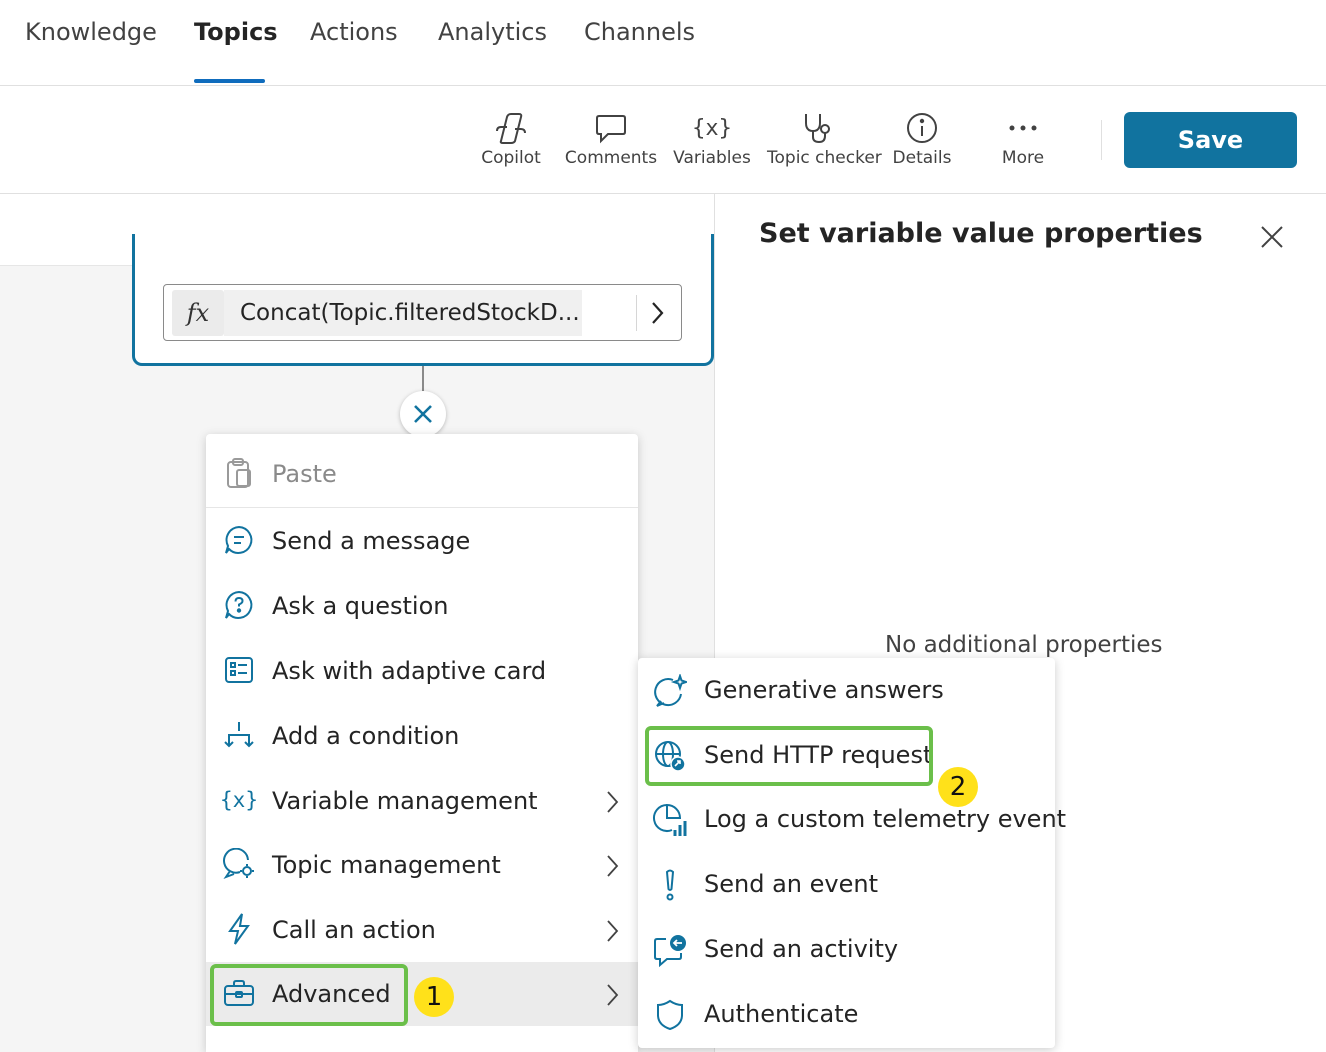  What do you see at coordinates (511, 128) in the screenshot?
I see `copilot-icon` at bounding box center [511, 128].